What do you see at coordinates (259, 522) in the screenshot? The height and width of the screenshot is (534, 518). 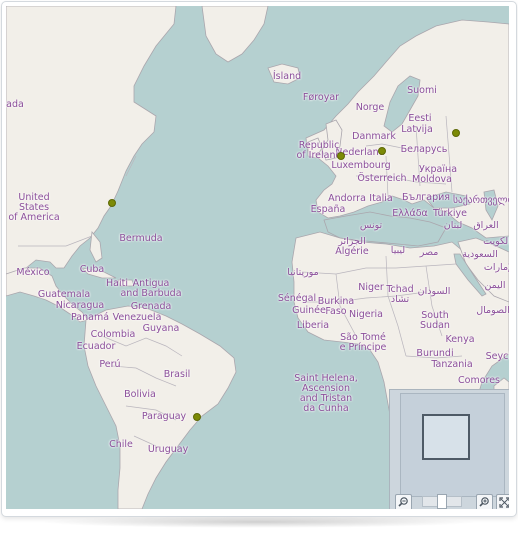 I see `frame-shadow` at bounding box center [259, 522].